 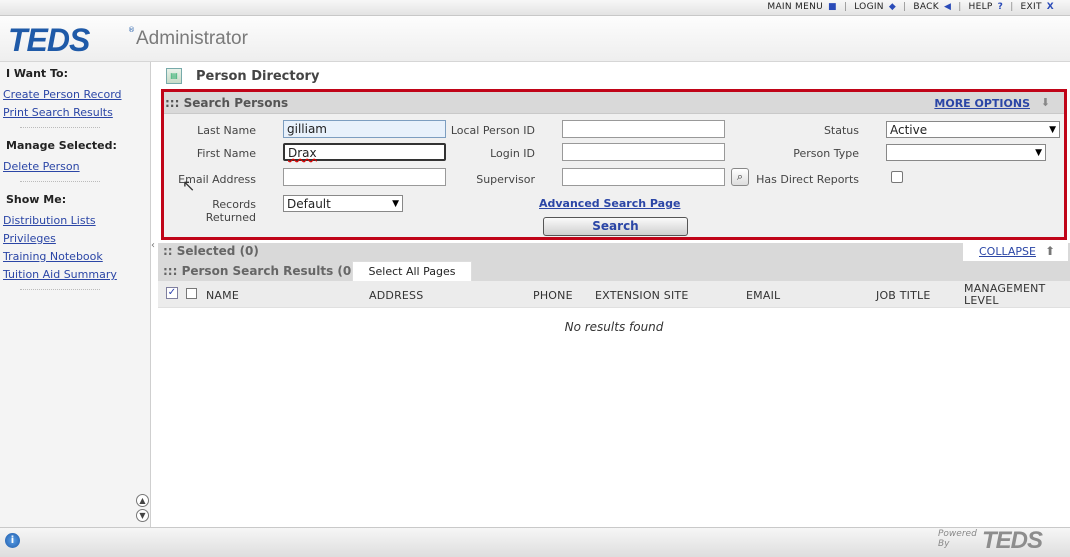 What do you see at coordinates (505, 179) in the screenshot?
I see `supervisor-label: Supervisor` at bounding box center [505, 179].